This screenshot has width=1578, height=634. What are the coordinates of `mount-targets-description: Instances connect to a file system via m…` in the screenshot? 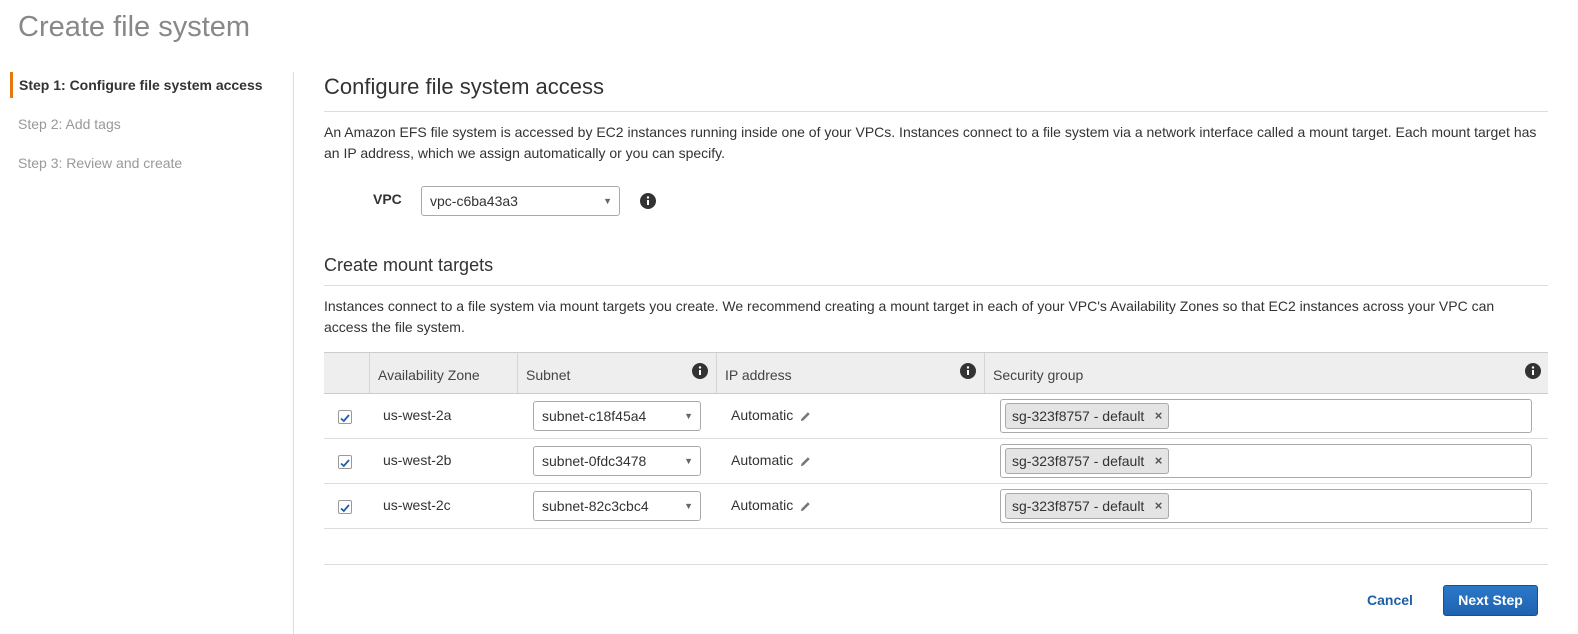 It's located at (909, 316).